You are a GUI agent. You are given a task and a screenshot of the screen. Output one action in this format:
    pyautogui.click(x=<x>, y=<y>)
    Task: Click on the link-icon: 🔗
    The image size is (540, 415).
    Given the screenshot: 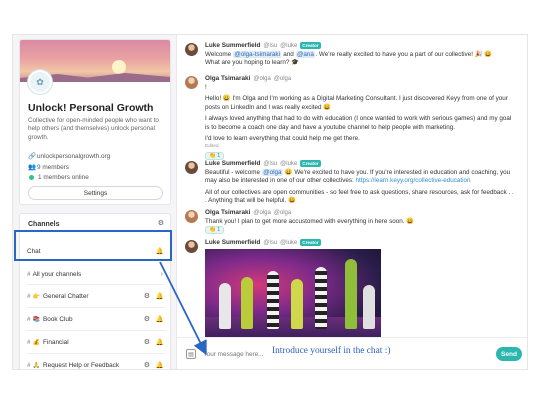 What is the action you would take?
    pyautogui.click(x=32, y=156)
    